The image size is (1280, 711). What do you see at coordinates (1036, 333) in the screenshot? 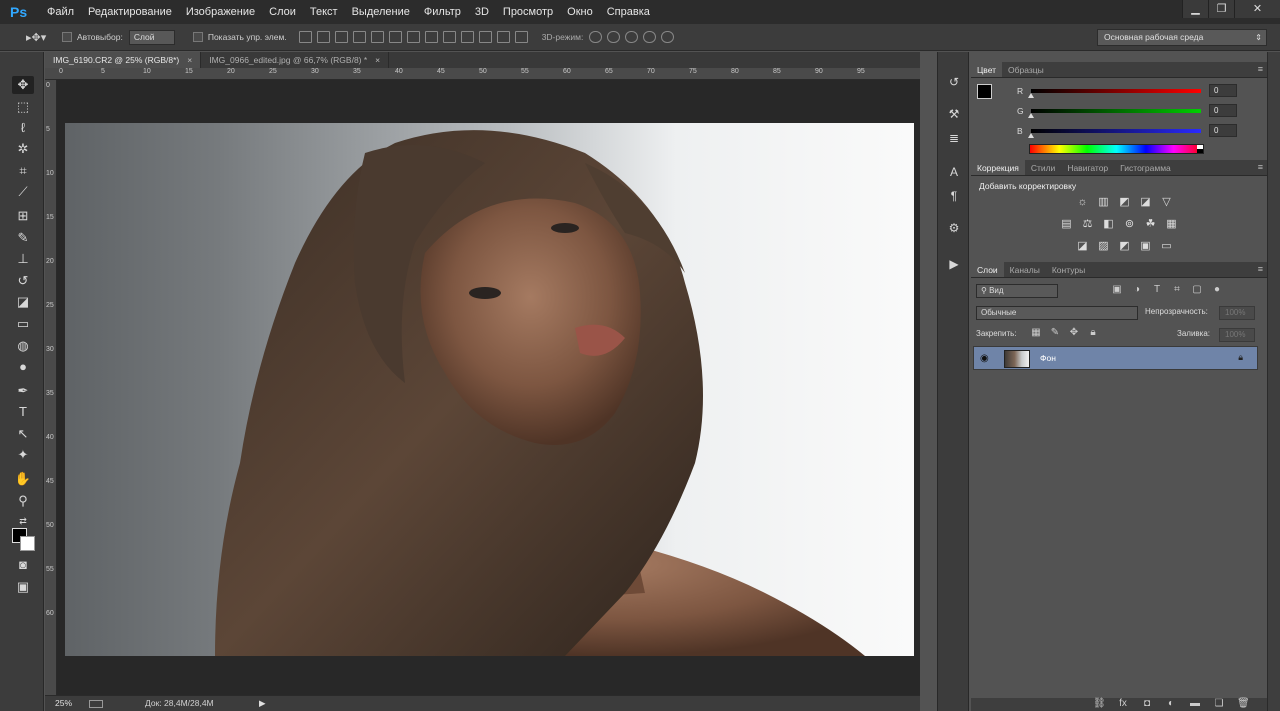
I see `lock-transparency-icon: ▦` at bounding box center [1036, 333].